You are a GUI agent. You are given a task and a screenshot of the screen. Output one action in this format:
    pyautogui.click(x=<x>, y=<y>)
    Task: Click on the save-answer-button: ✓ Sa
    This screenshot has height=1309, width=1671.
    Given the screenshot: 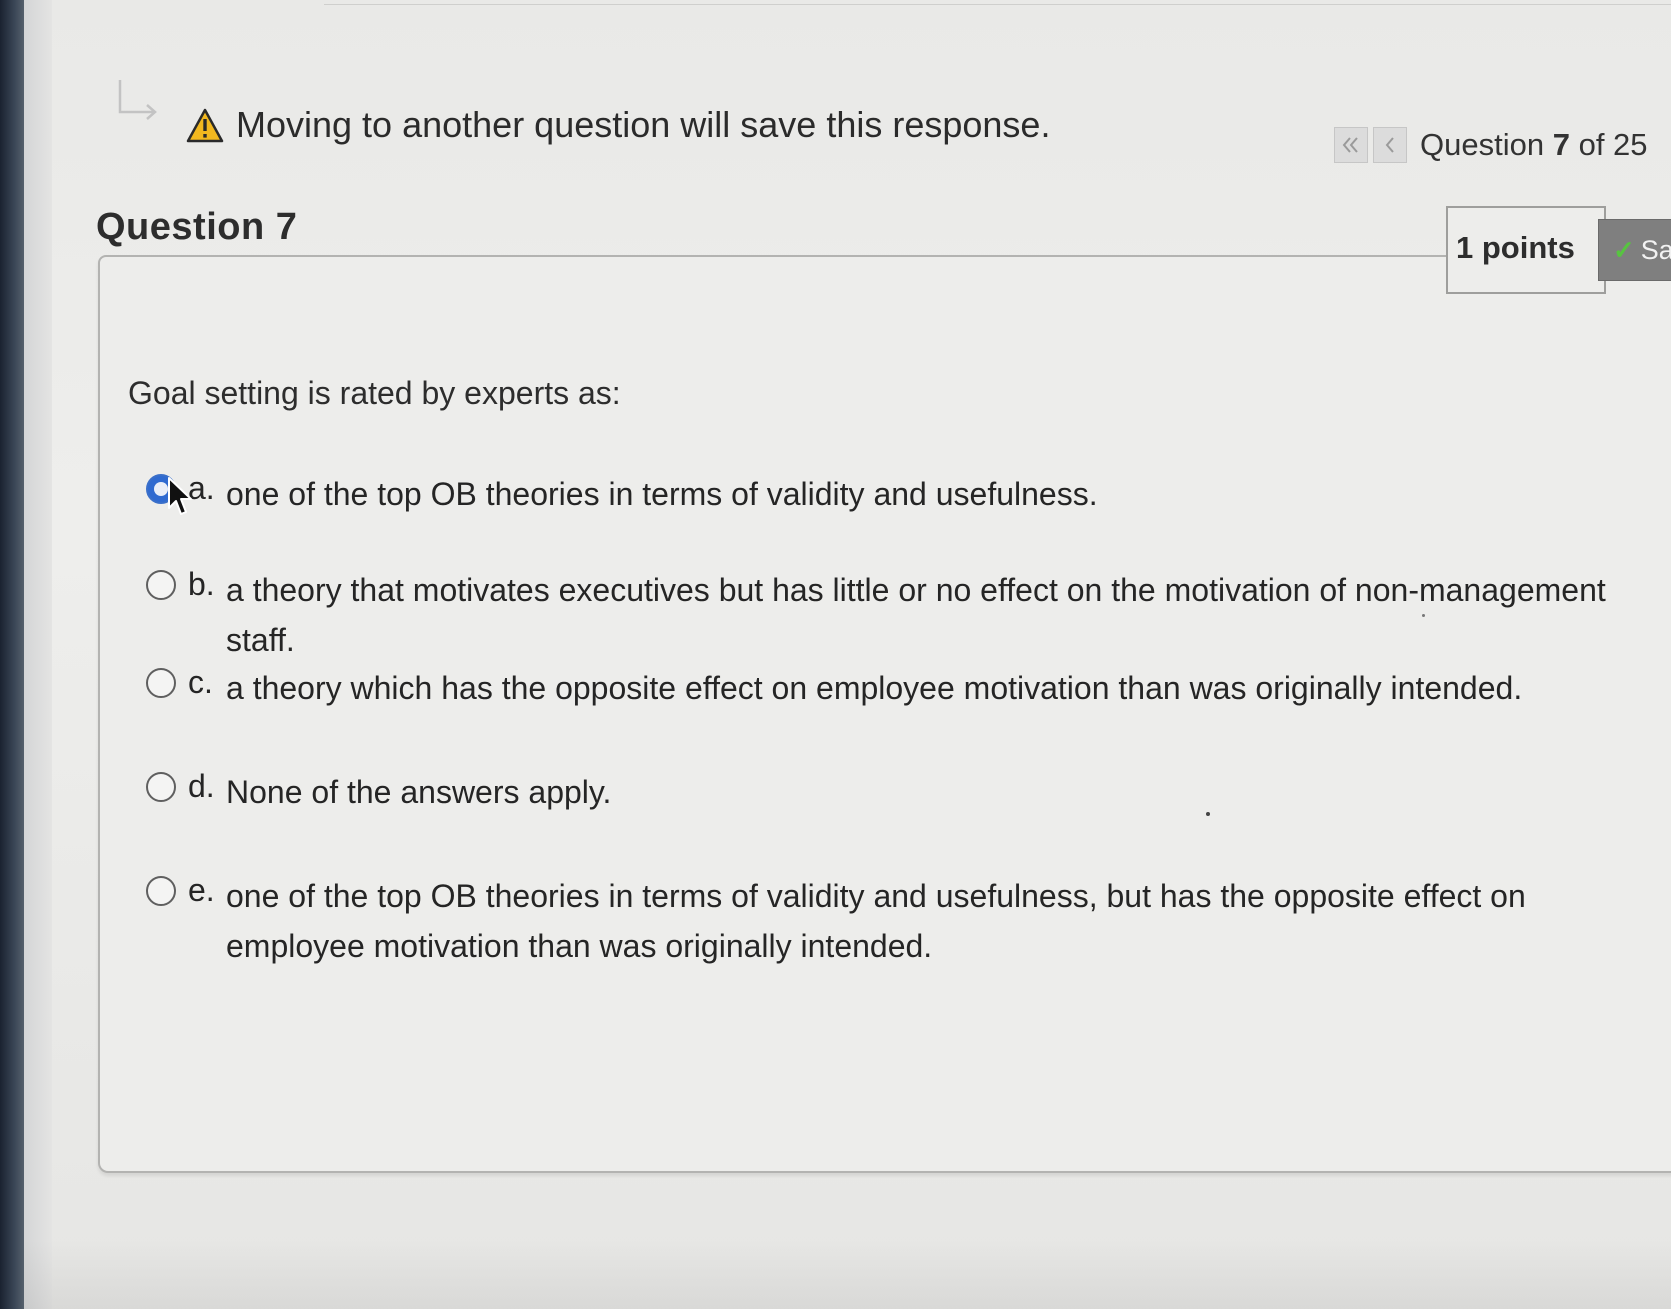 What is the action you would take?
    pyautogui.click(x=1634, y=250)
    